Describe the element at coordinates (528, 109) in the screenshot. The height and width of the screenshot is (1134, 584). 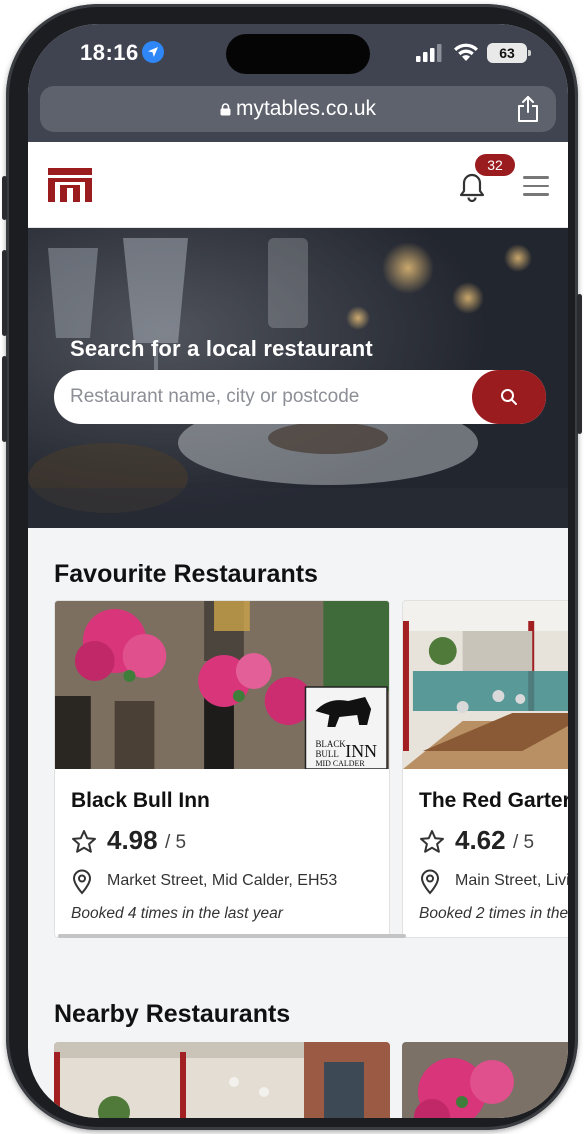
I see `share-icon` at that location.